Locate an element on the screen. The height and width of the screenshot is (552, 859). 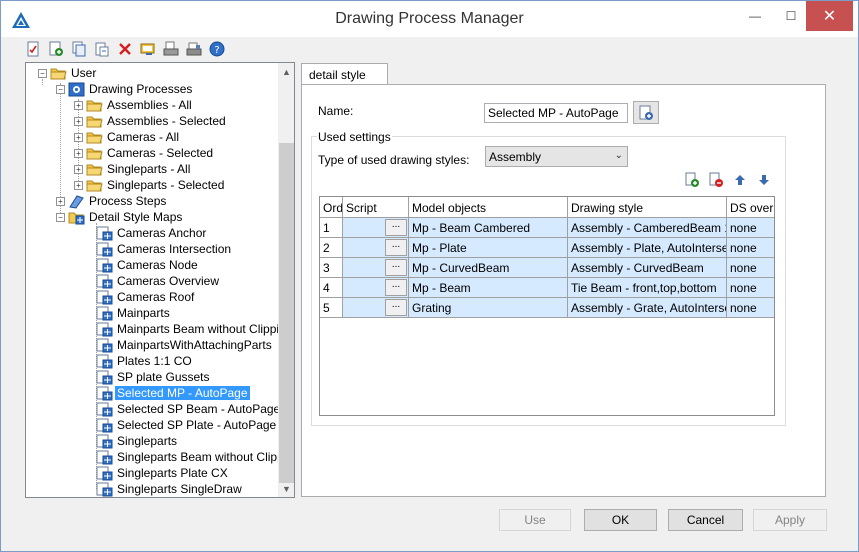
new-doc-button is located at coordinates (56, 49).